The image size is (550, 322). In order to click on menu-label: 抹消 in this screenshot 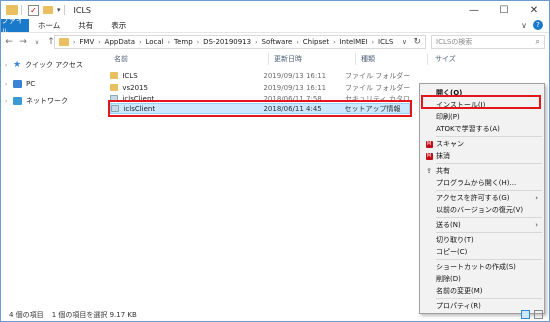, I will do `click(443, 156)`.